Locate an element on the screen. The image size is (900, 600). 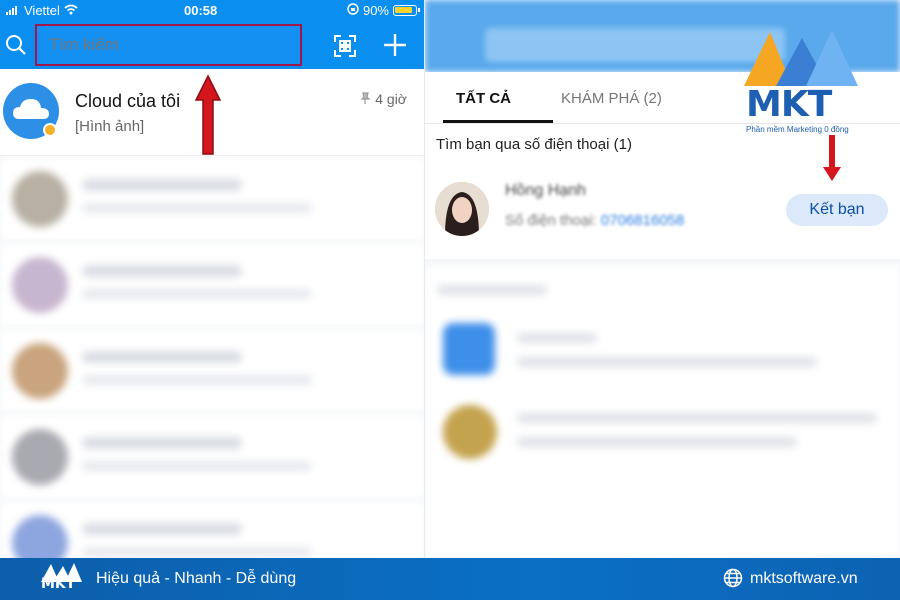
chat-timestamp: 4 giờ is located at coordinates (391, 99).